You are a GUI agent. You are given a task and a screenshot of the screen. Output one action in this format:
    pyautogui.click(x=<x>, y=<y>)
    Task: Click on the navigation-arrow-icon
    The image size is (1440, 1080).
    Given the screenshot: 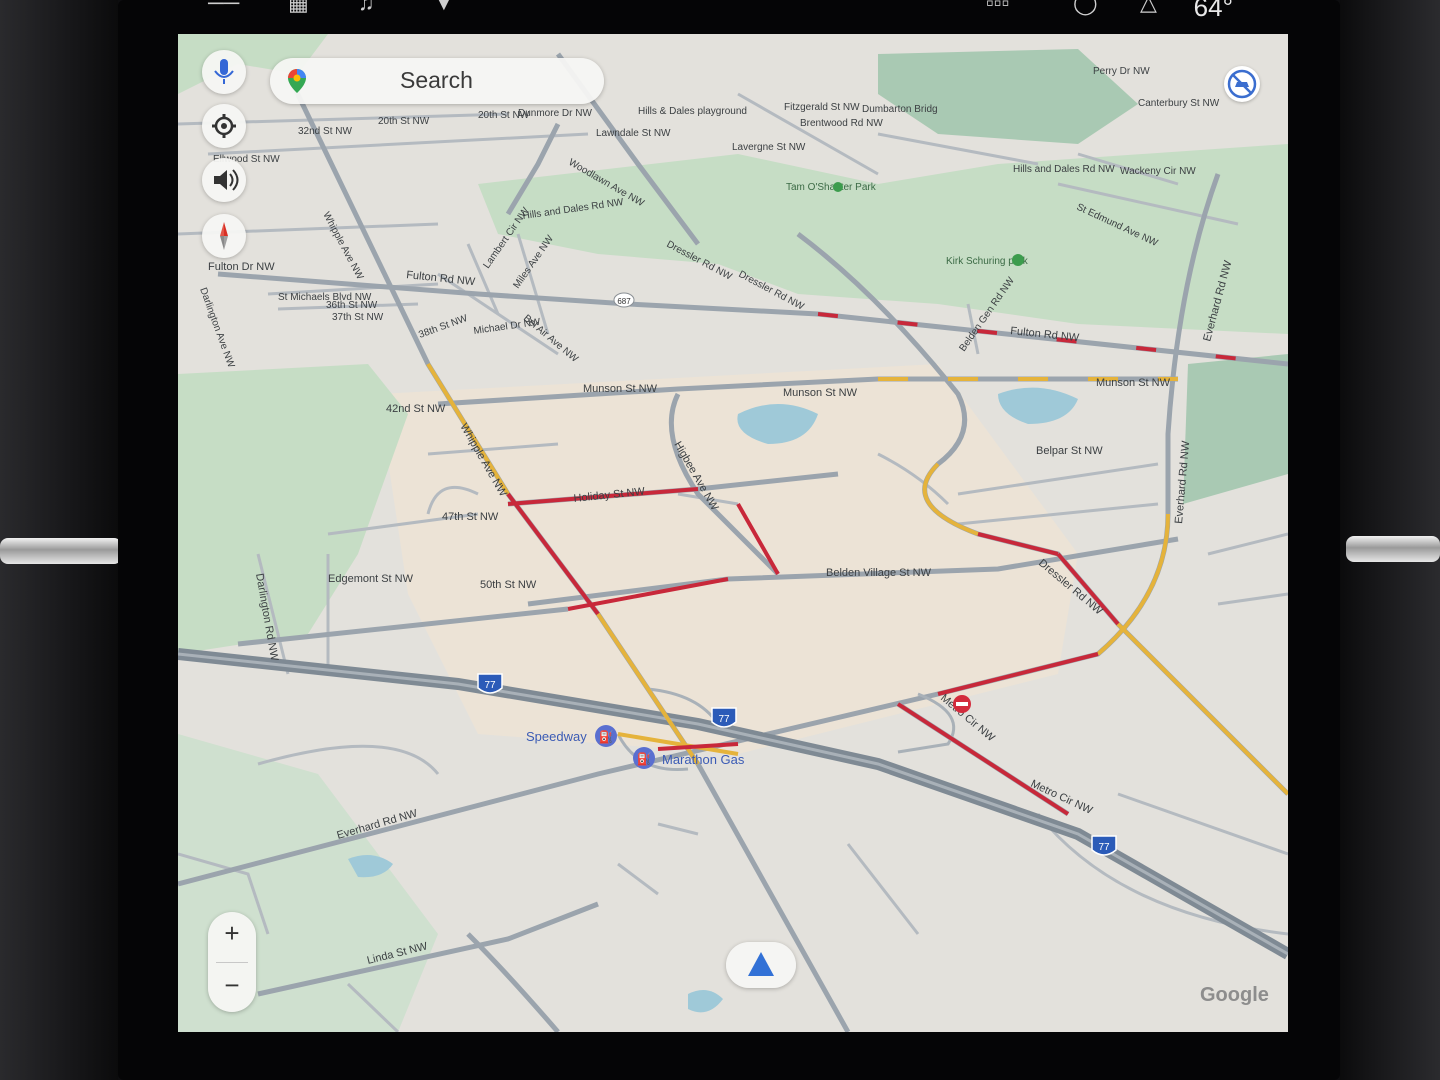 What is the action you would take?
    pyautogui.click(x=761, y=964)
    